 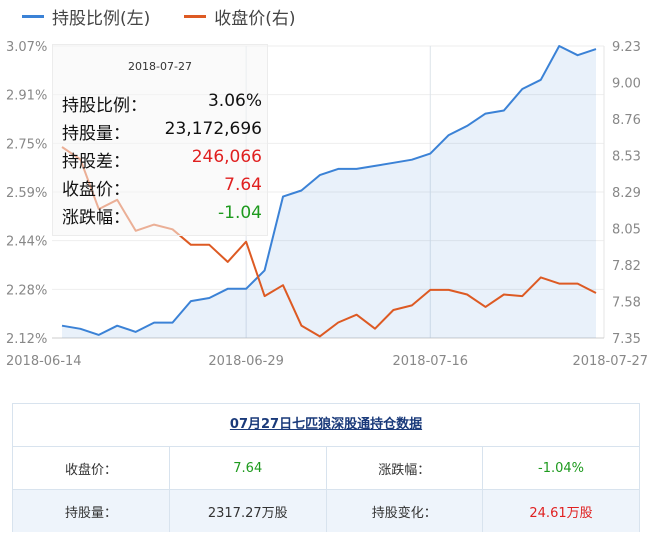 I want to click on tooltip-label: 持股差：, so click(x=96, y=162).